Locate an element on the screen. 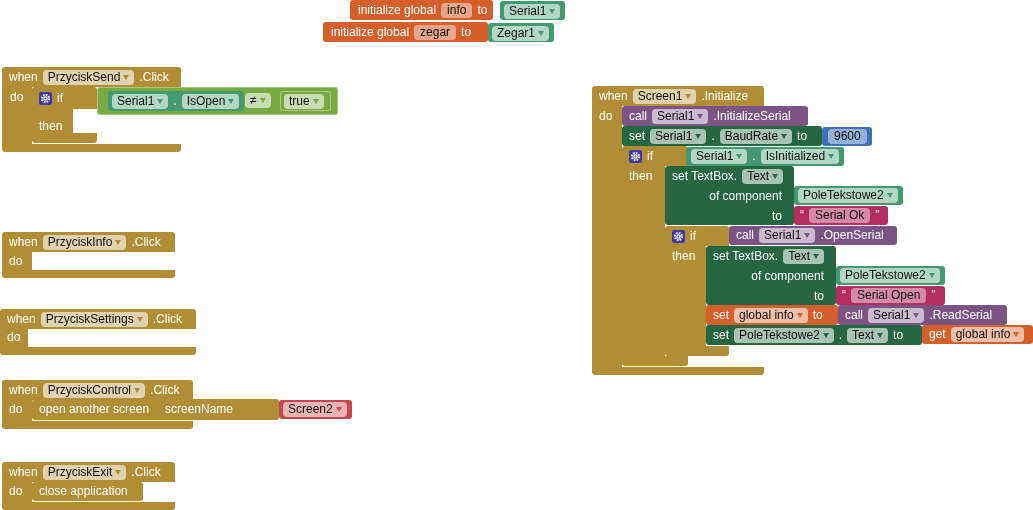  dropdown: PrzyciskControl is located at coordinates (94, 390).